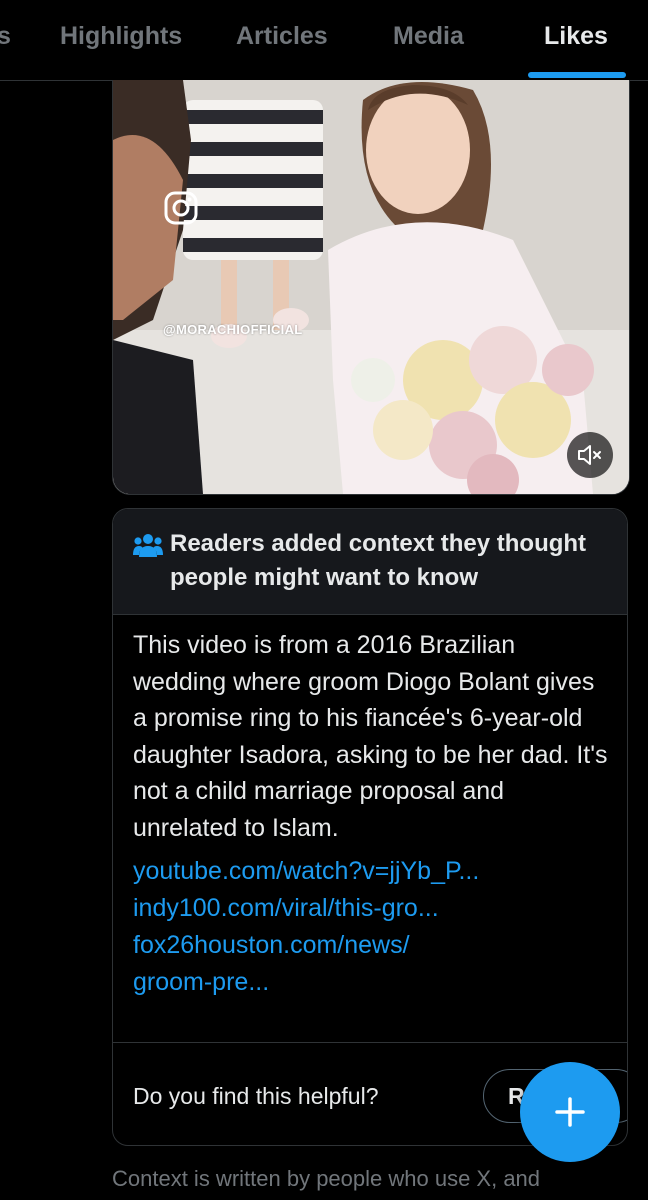 The width and height of the screenshot is (648, 1200). Describe the element at coordinates (576, 36) in the screenshot. I see `tab-likes: Likes` at that location.